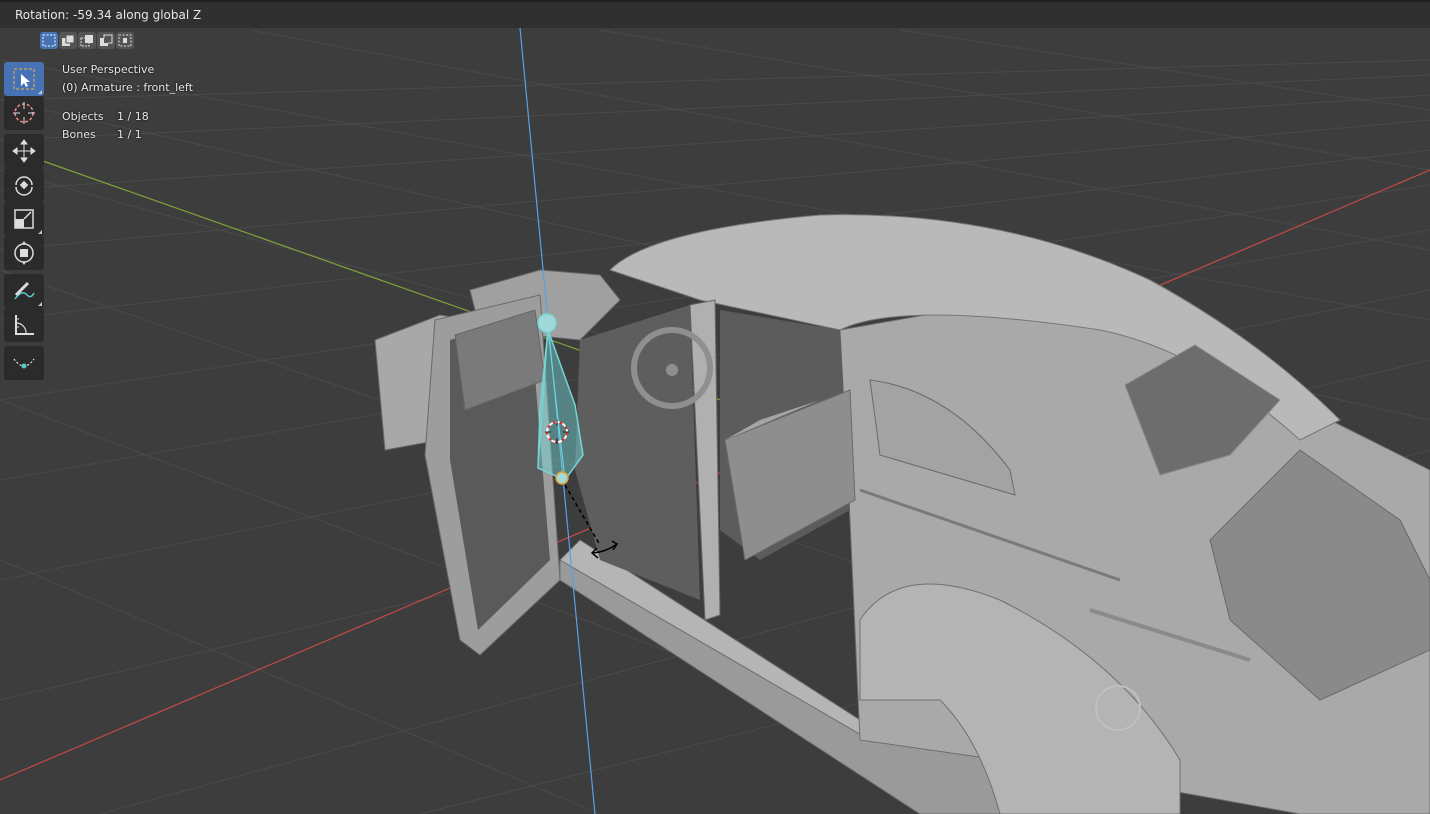 The height and width of the screenshot is (814, 1430). I want to click on scale-icon, so click(24, 219).